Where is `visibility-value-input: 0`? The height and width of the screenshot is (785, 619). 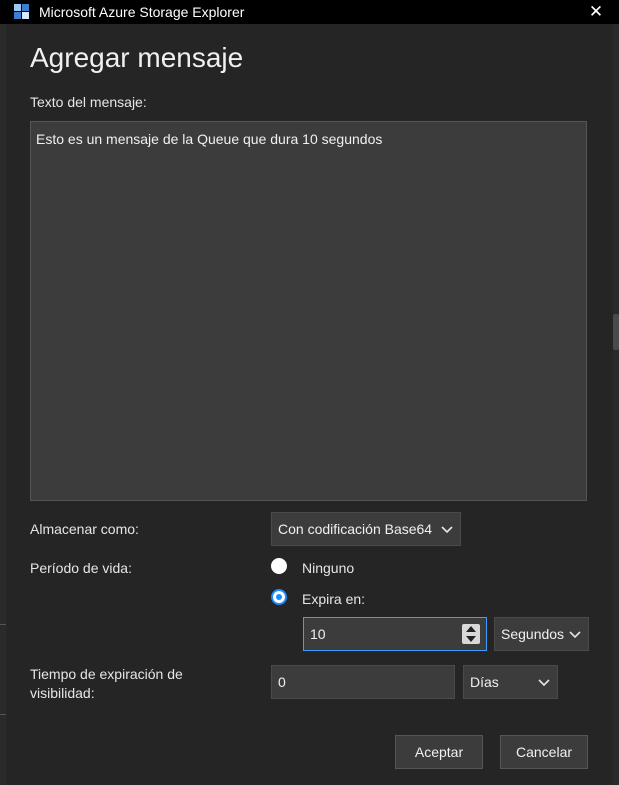 visibility-value-input: 0 is located at coordinates (363, 682).